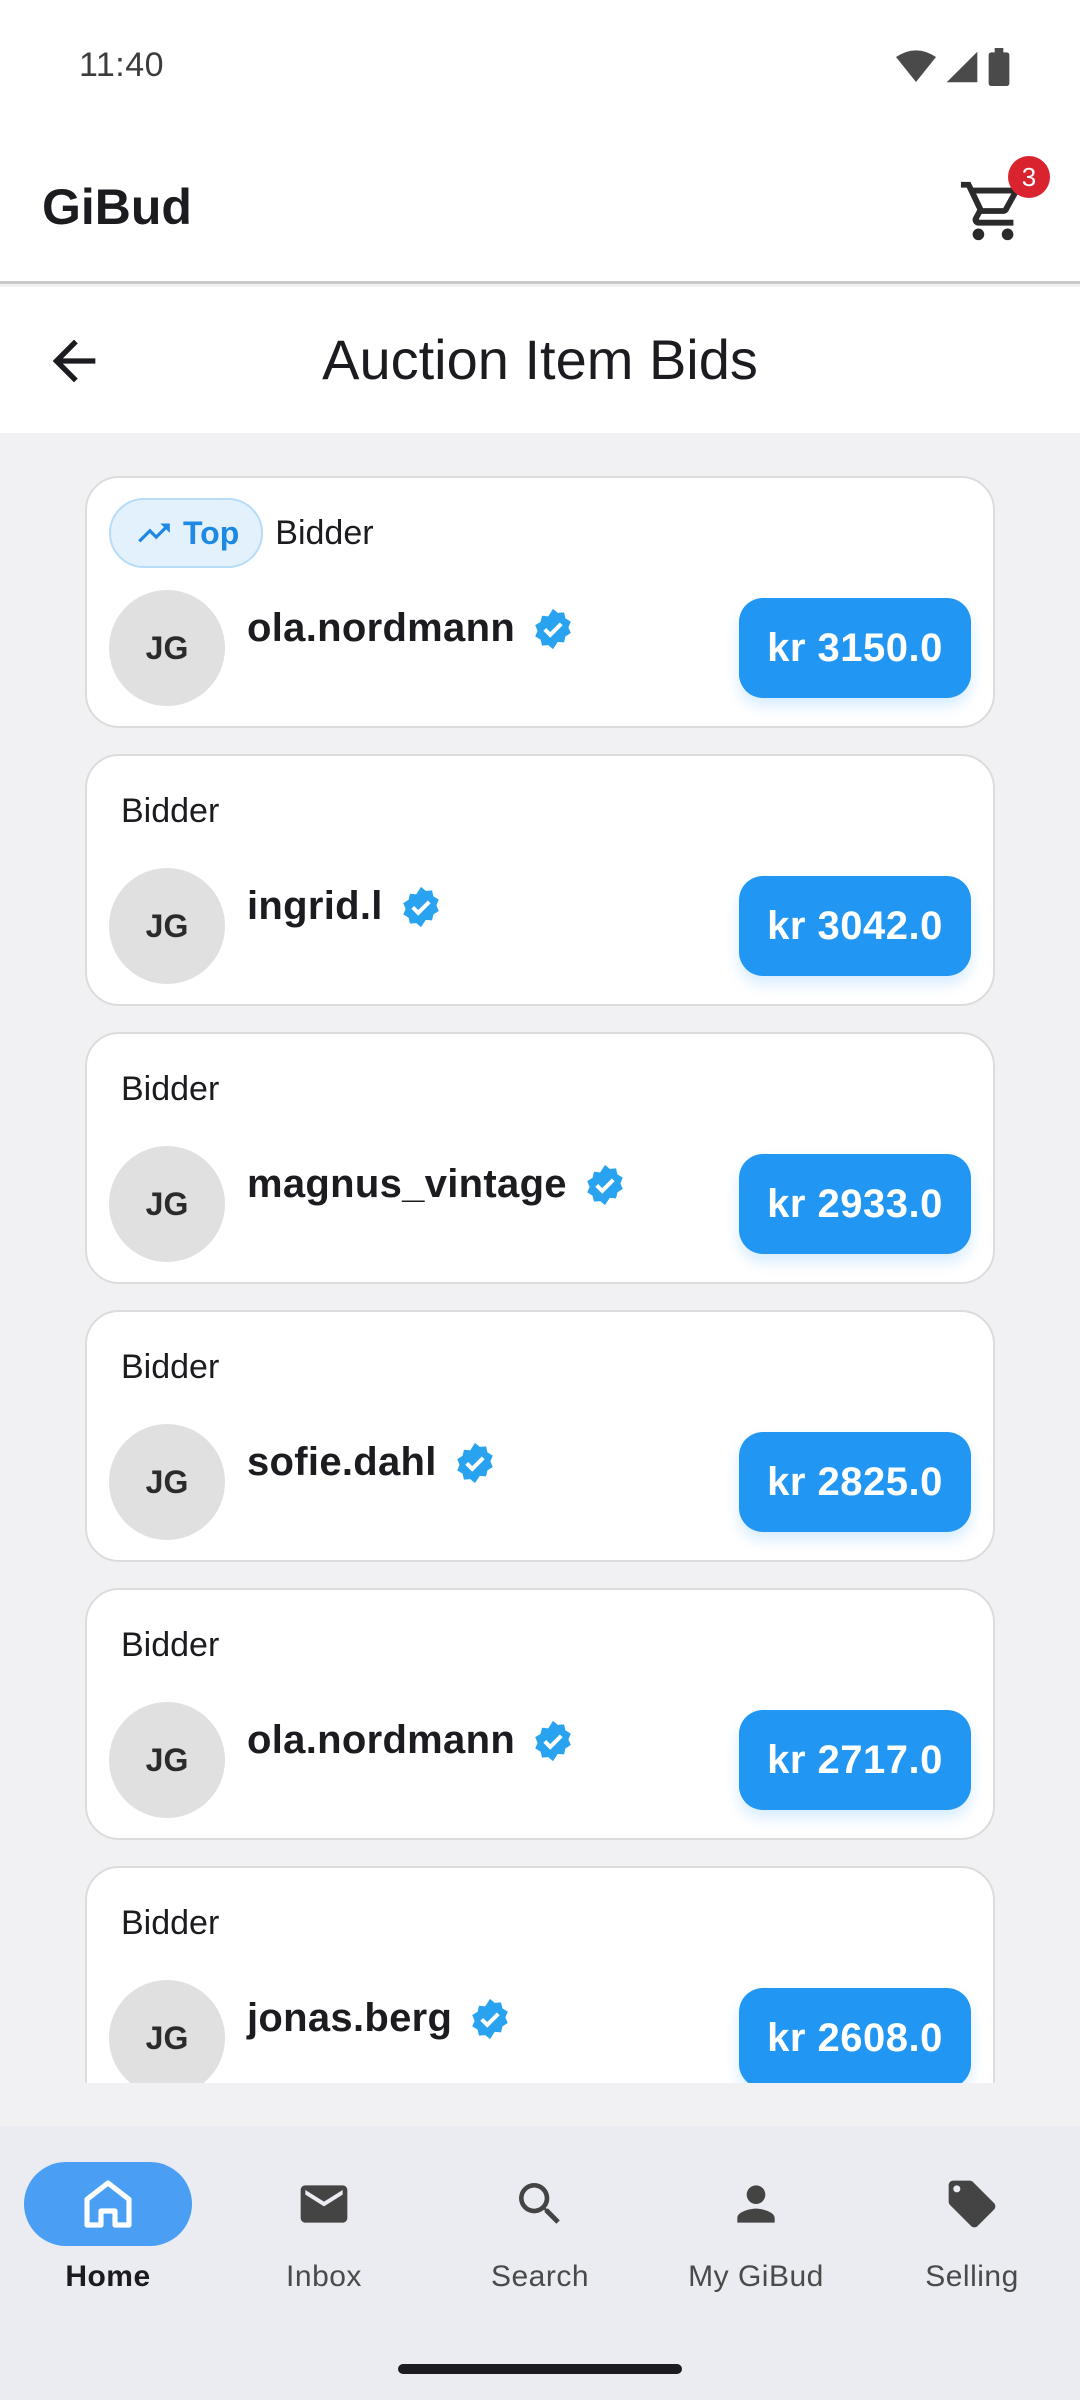  Describe the element at coordinates (999, 67) in the screenshot. I see `battery-icon` at that location.